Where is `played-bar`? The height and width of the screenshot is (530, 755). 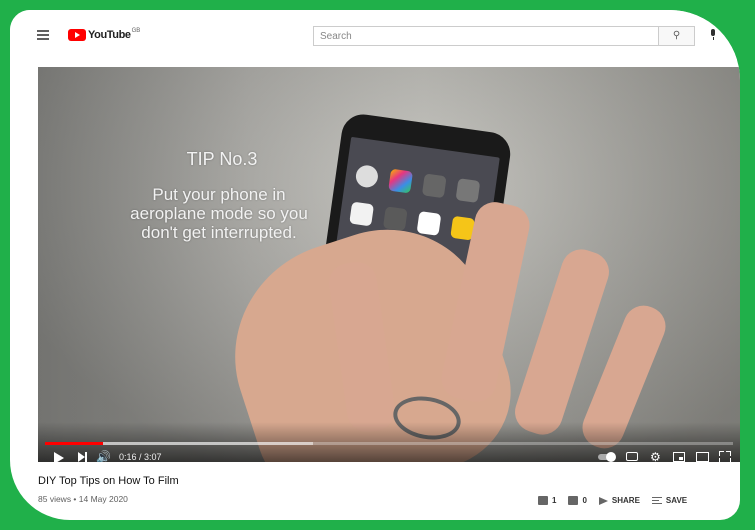 played-bar is located at coordinates (74, 443).